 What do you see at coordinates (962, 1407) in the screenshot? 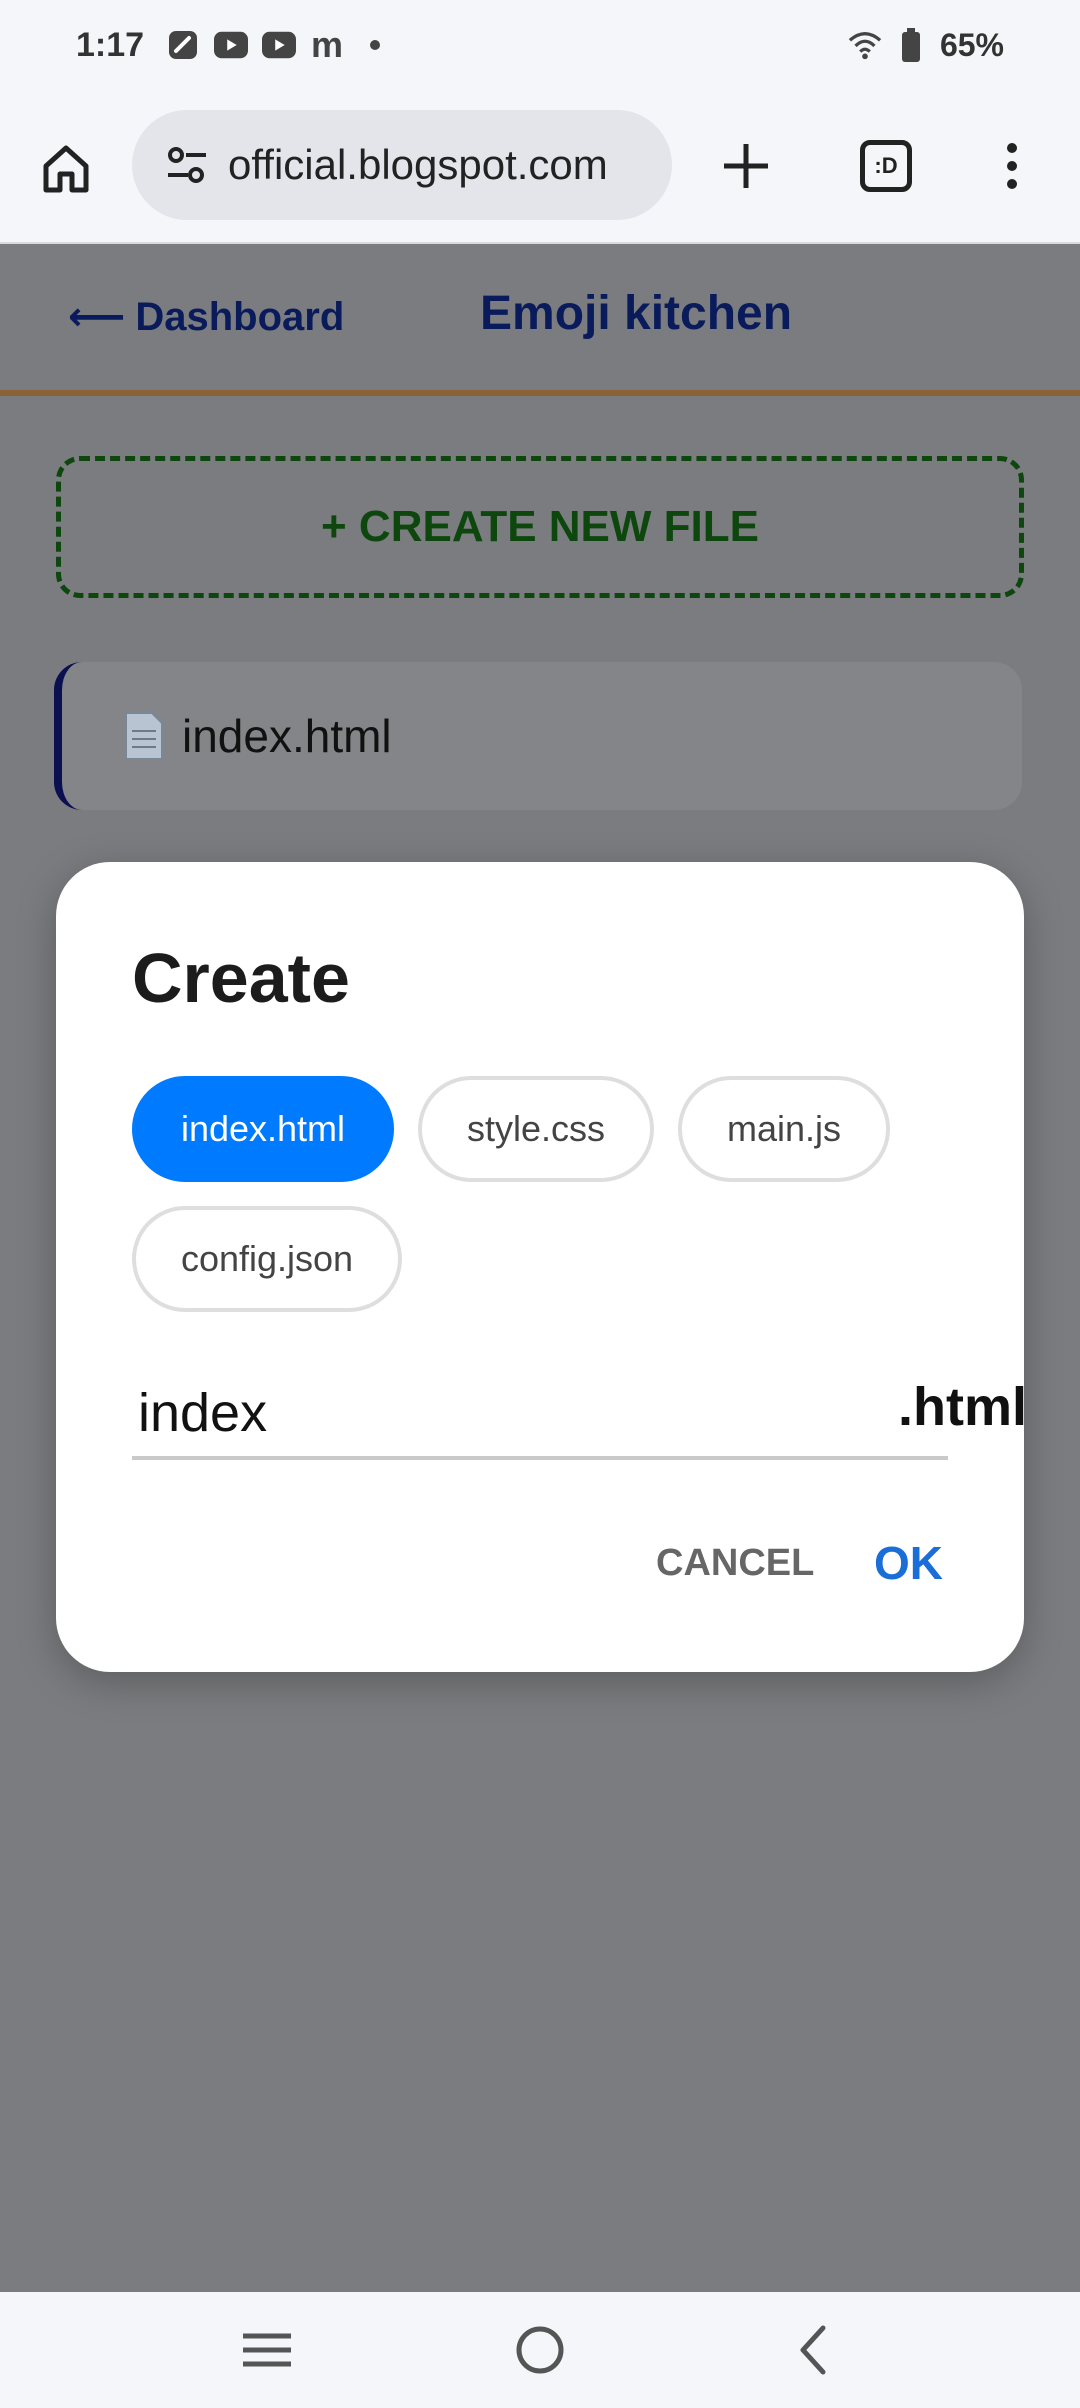
I see `extension-label: .html` at bounding box center [962, 1407].